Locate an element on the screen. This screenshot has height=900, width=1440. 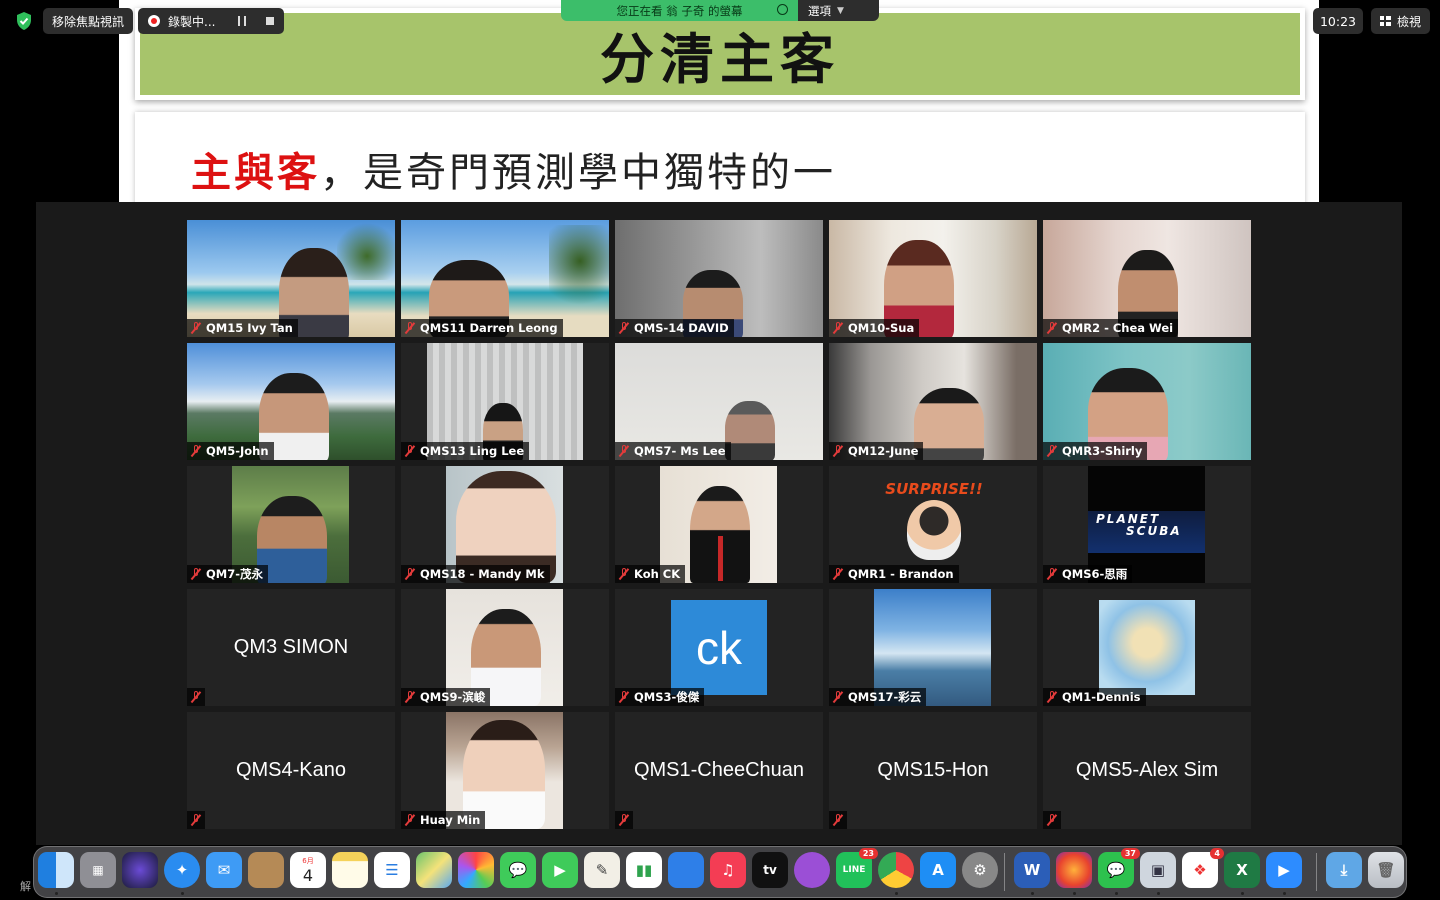
facetime-icon: ▶ is located at coordinates (560, 870).